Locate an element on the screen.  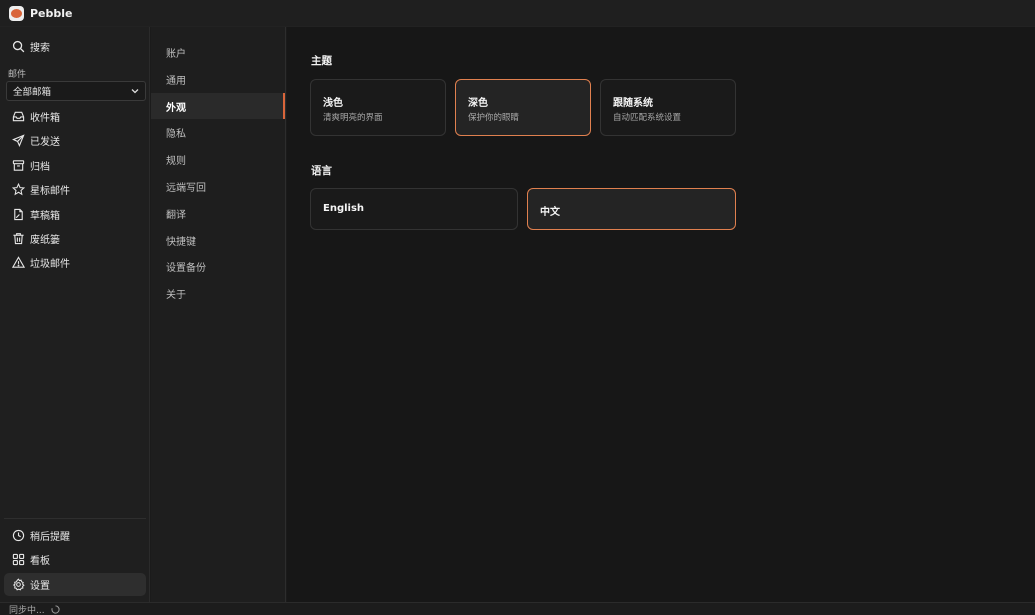
settings-nav-backup: 设置备份 is located at coordinates (218, 266).